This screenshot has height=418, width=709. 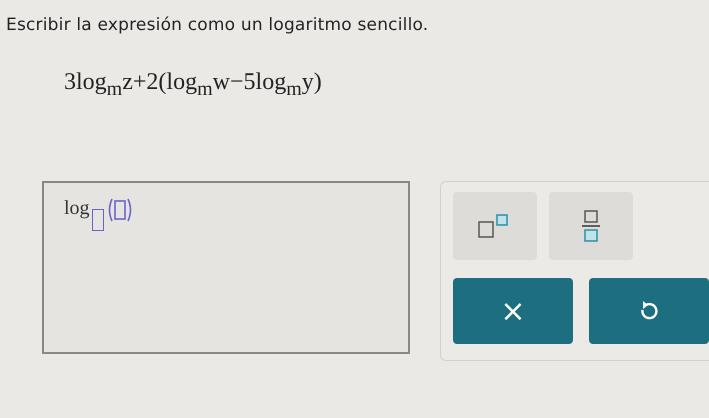 What do you see at coordinates (218, 25) in the screenshot?
I see `instruction-text: Escribir la expresión como un logaritmo sencillo.` at bounding box center [218, 25].